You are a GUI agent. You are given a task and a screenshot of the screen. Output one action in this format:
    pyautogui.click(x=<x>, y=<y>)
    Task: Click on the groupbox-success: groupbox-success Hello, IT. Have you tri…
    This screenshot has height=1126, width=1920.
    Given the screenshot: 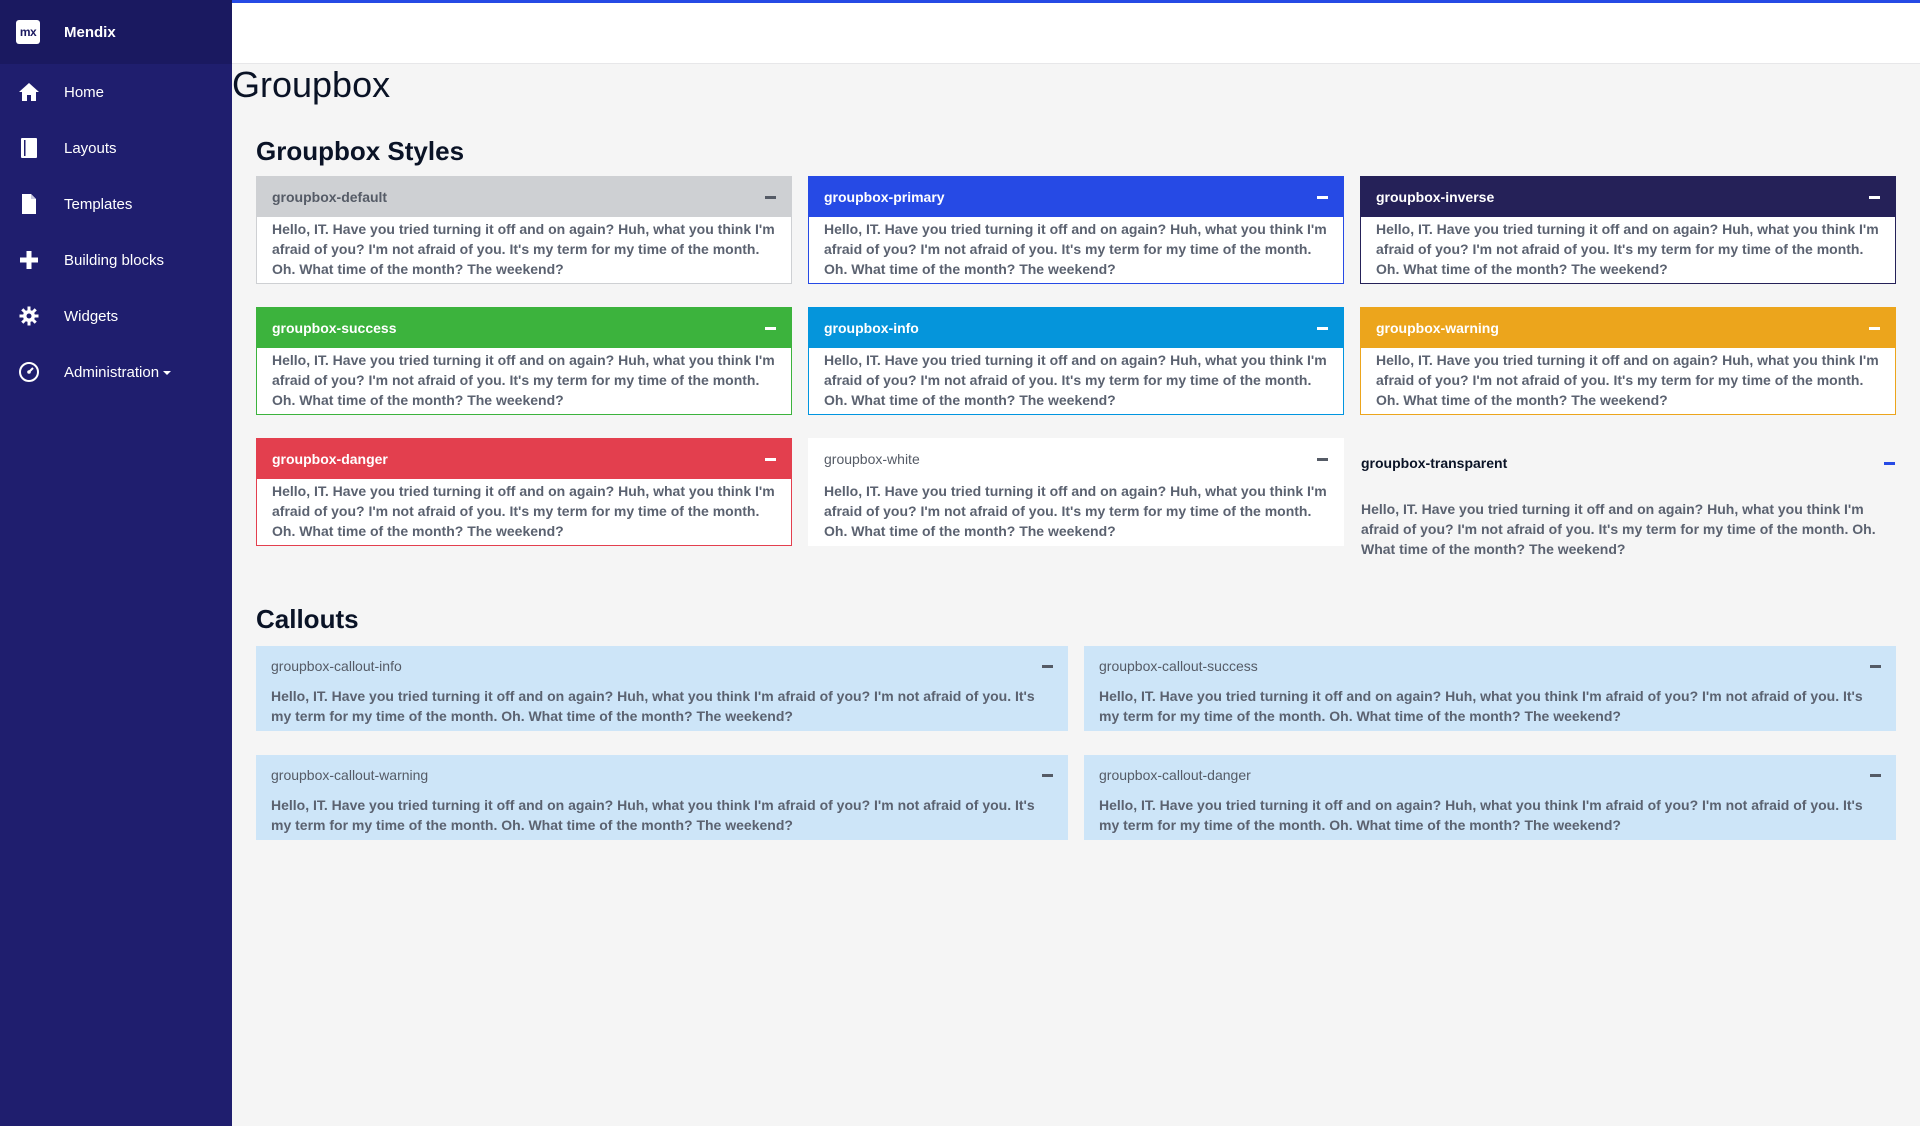 What is the action you would take?
    pyautogui.click(x=524, y=361)
    